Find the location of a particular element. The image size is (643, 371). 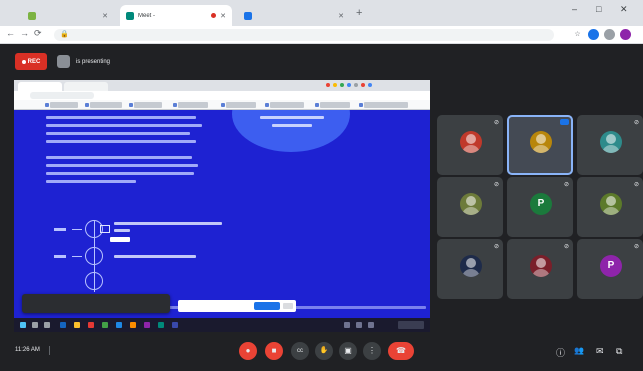

participant-avatar: P is located at coordinates (611, 266).